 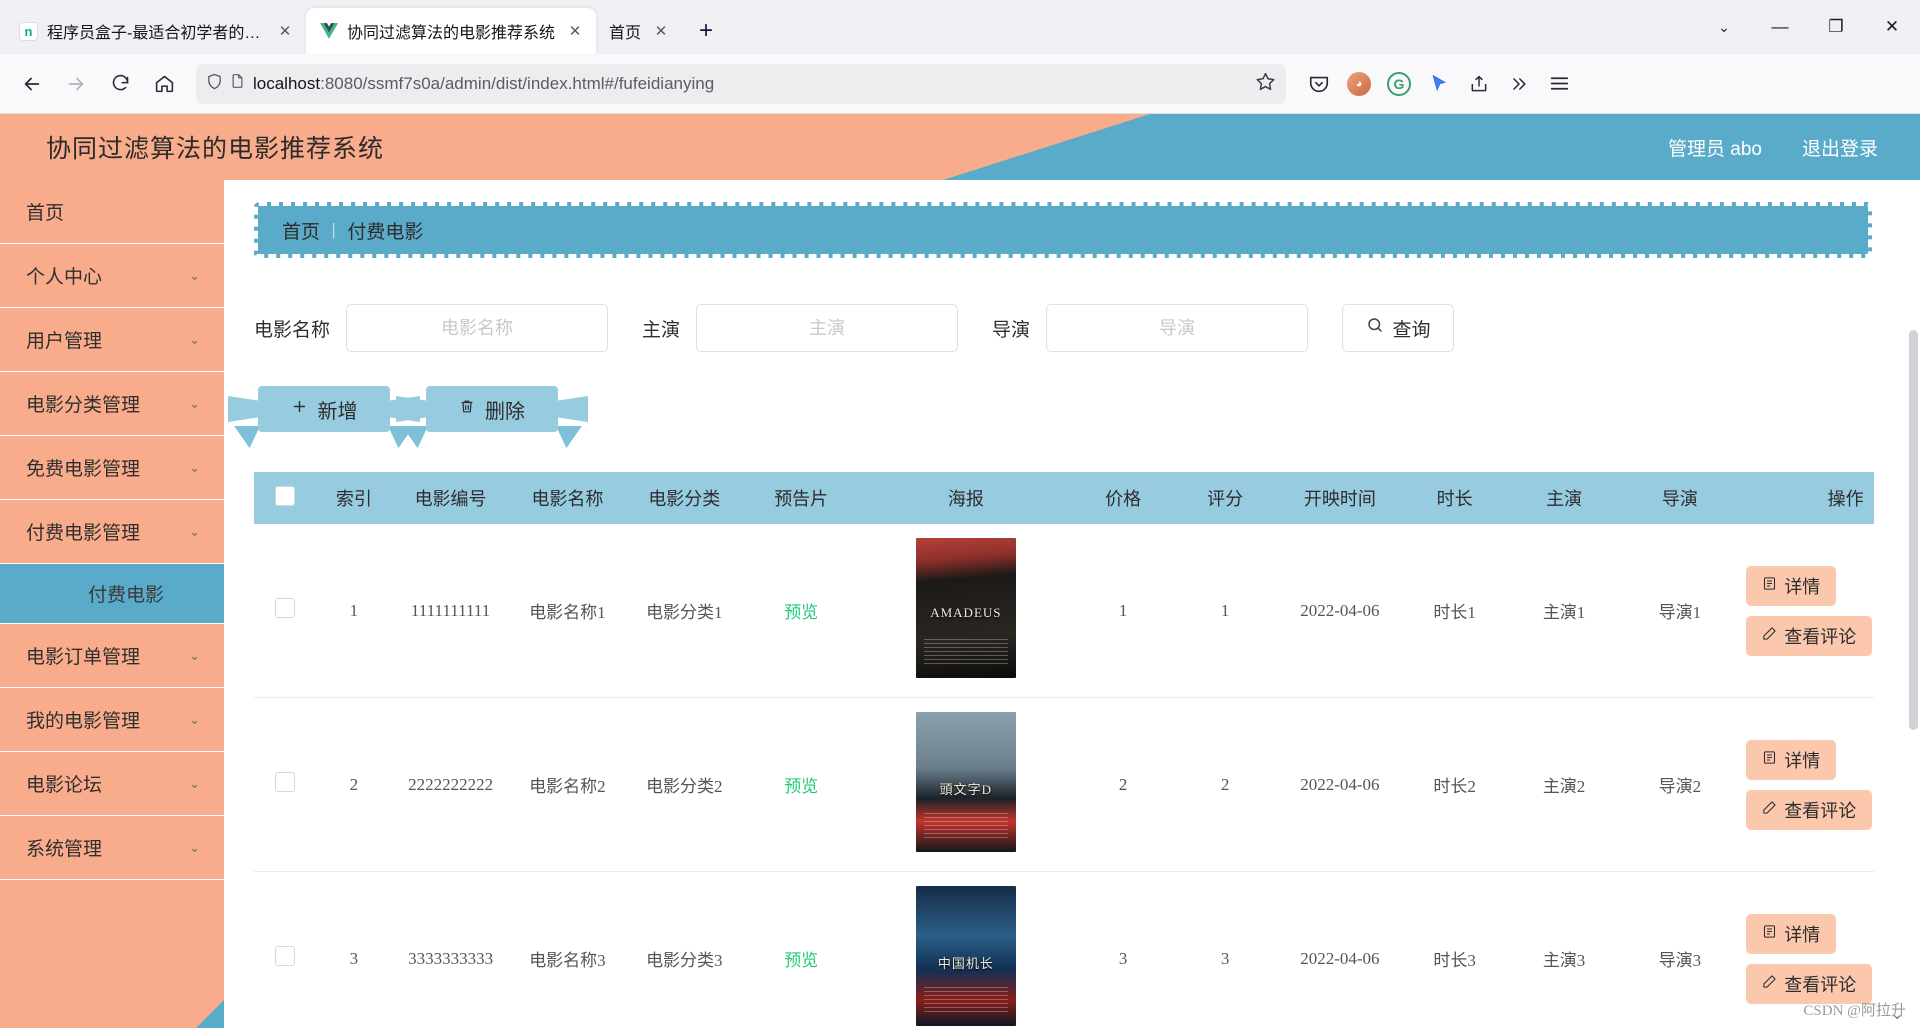 I want to click on col-index: 索引, so click(x=354, y=498).